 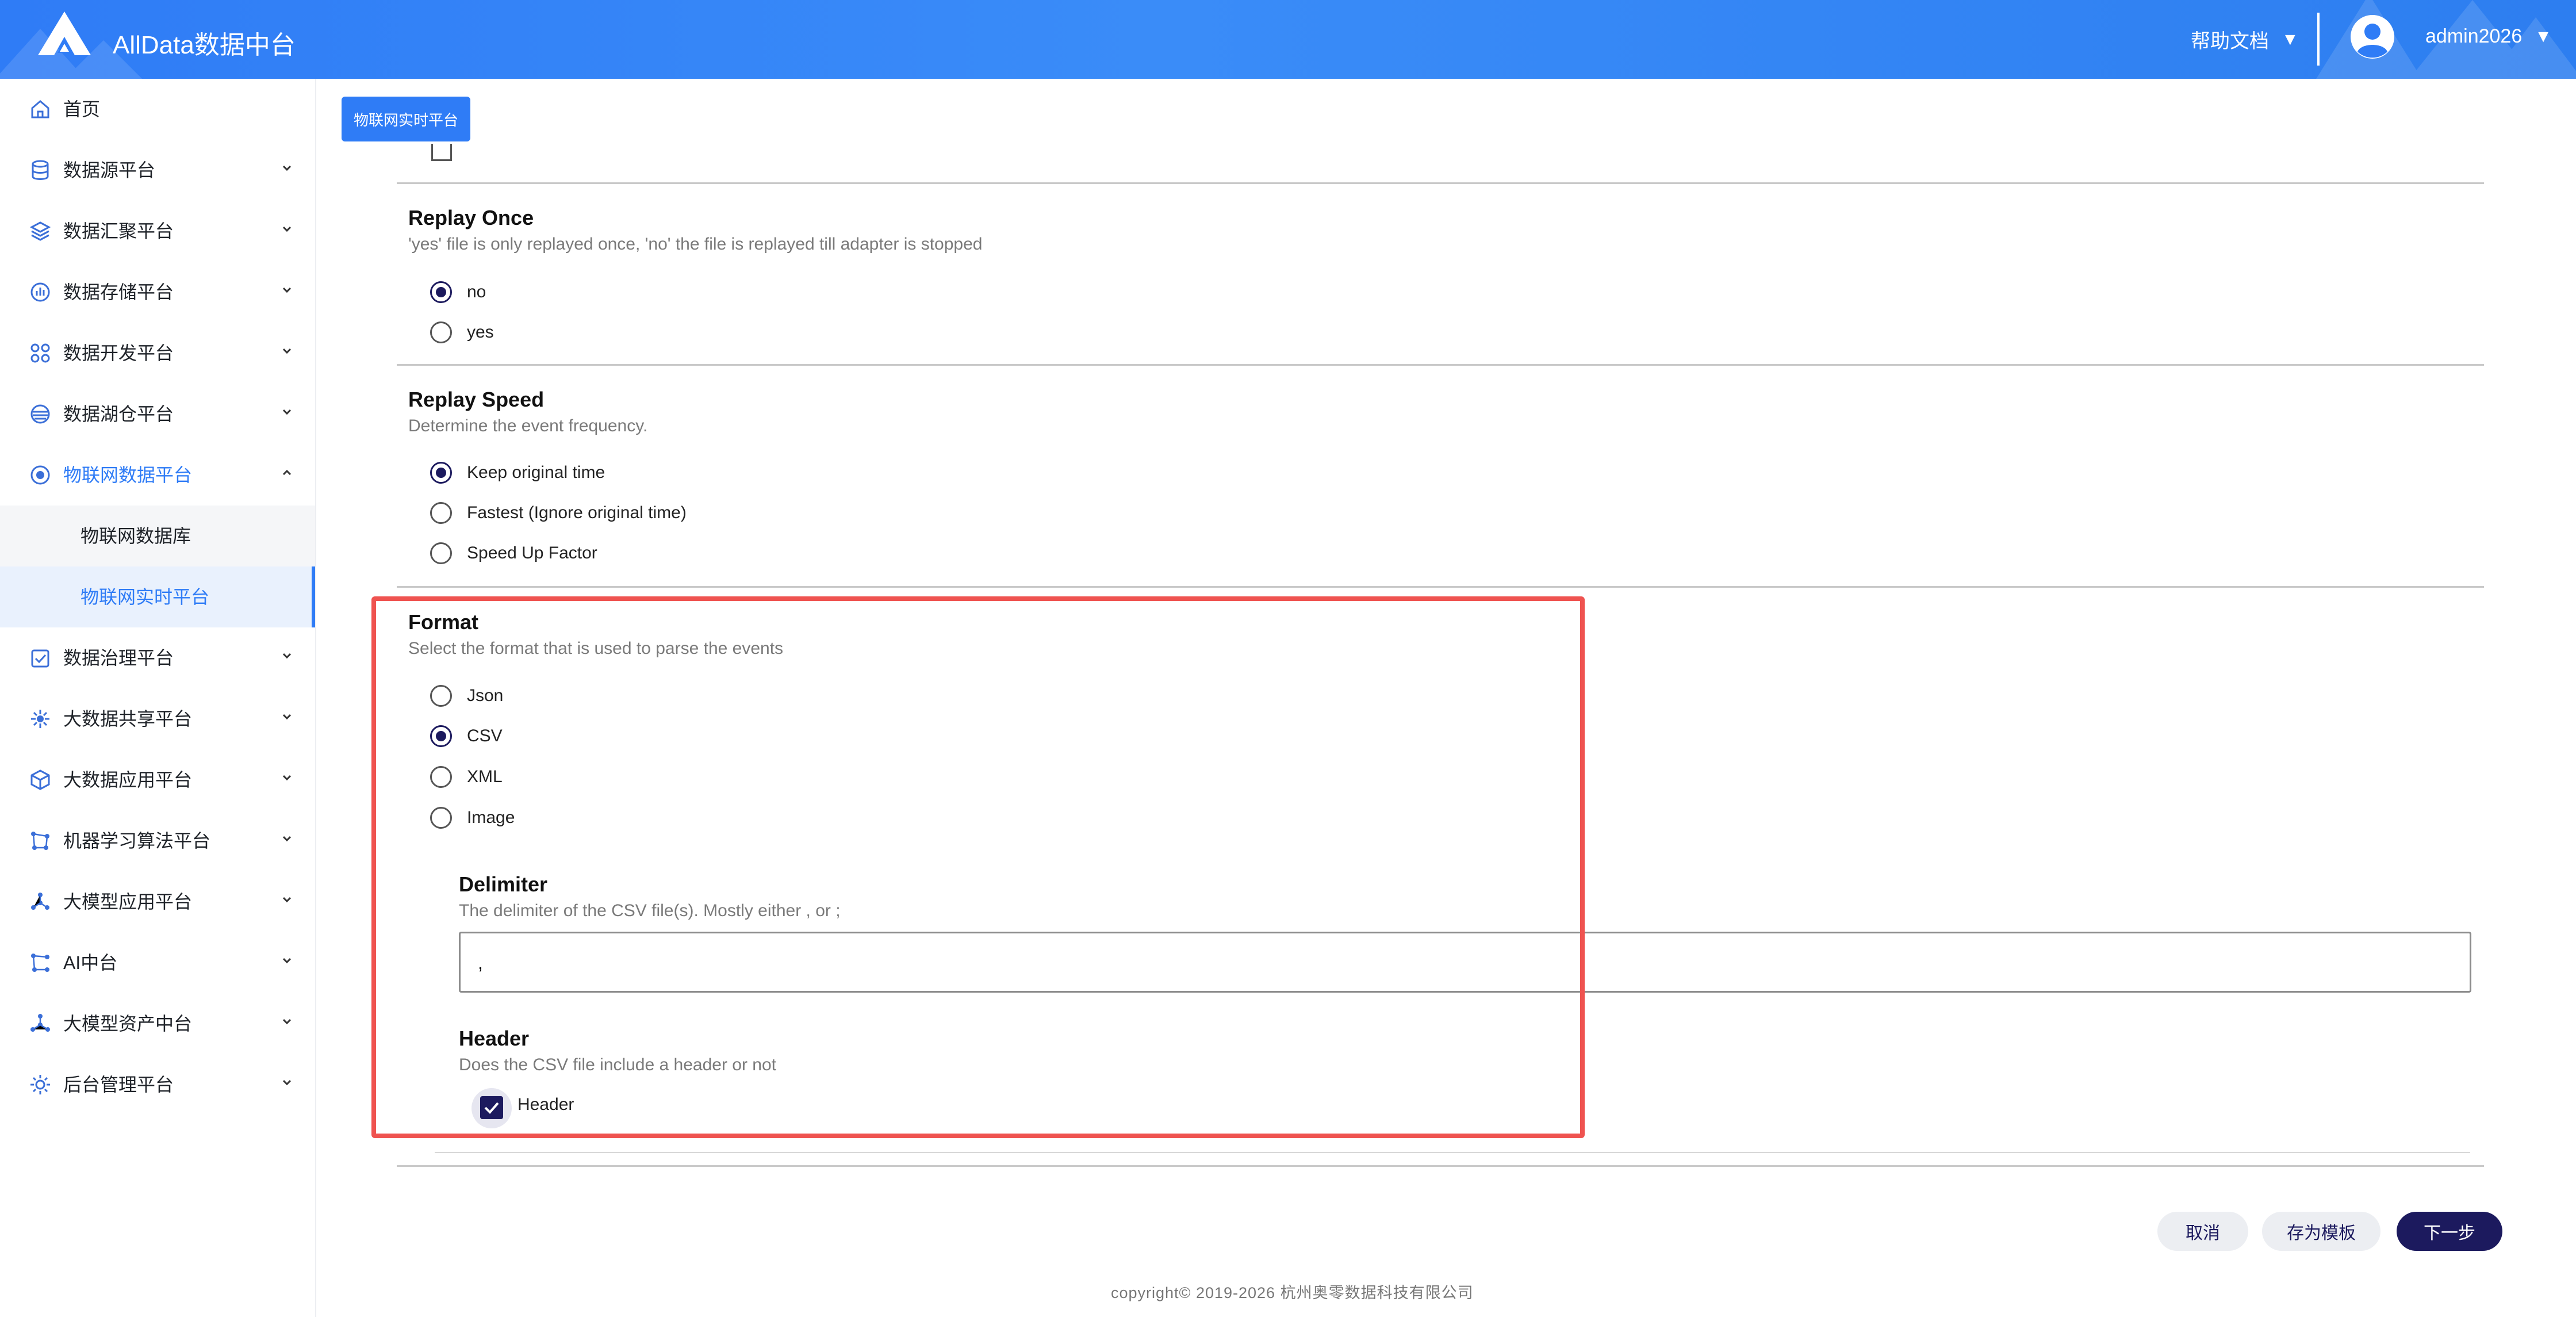 I want to click on sidebar-item-iot: 物联网数据平台, so click(x=157, y=475).